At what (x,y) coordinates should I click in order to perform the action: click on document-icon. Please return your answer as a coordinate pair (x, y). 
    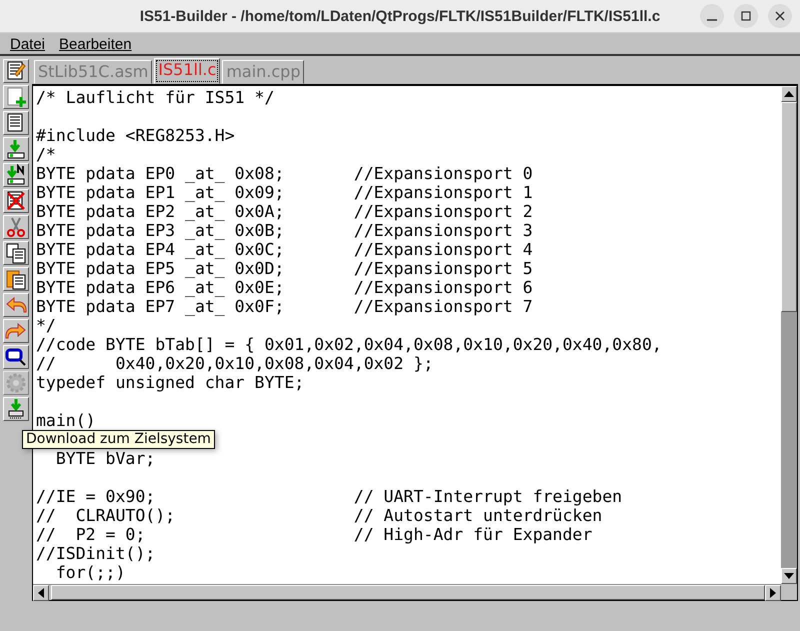
    Looking at the image, I should click on (15, 123).